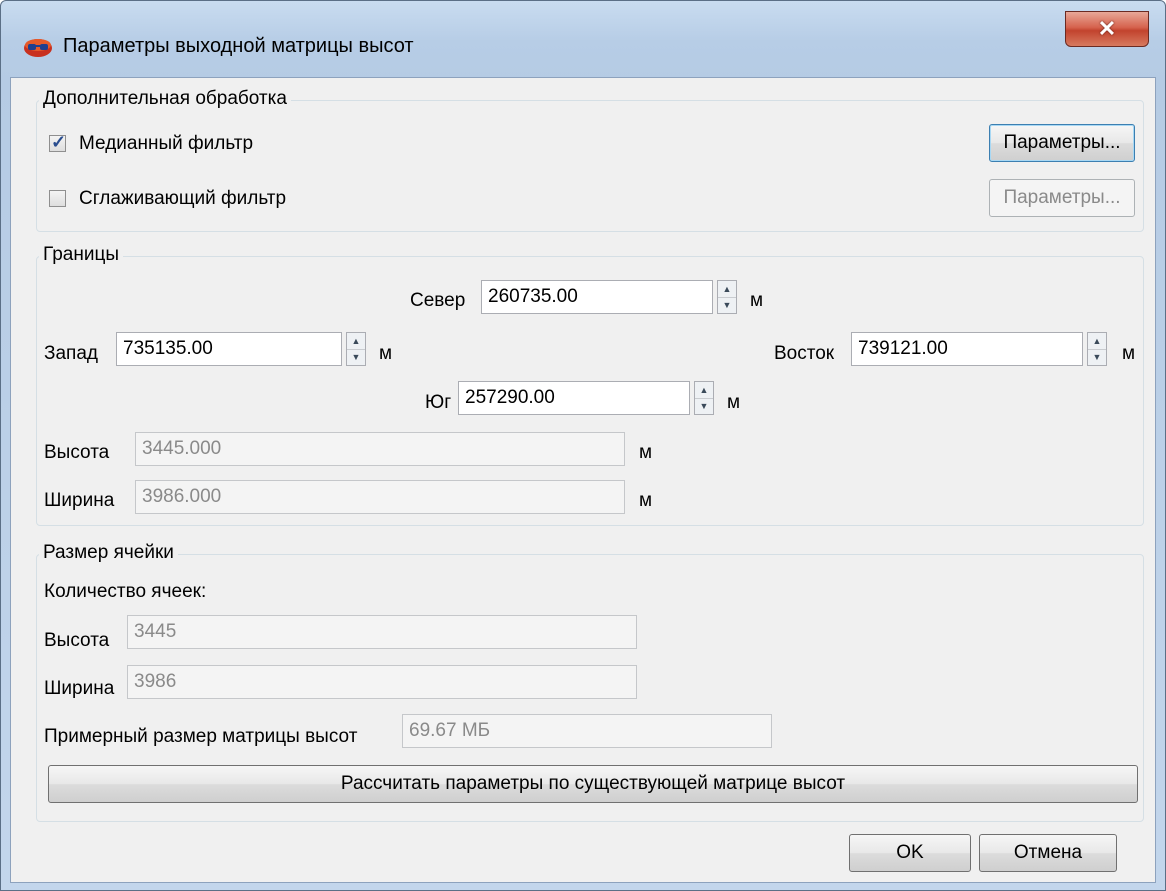  I want to click on east-label: Восток, so click(804, 353).